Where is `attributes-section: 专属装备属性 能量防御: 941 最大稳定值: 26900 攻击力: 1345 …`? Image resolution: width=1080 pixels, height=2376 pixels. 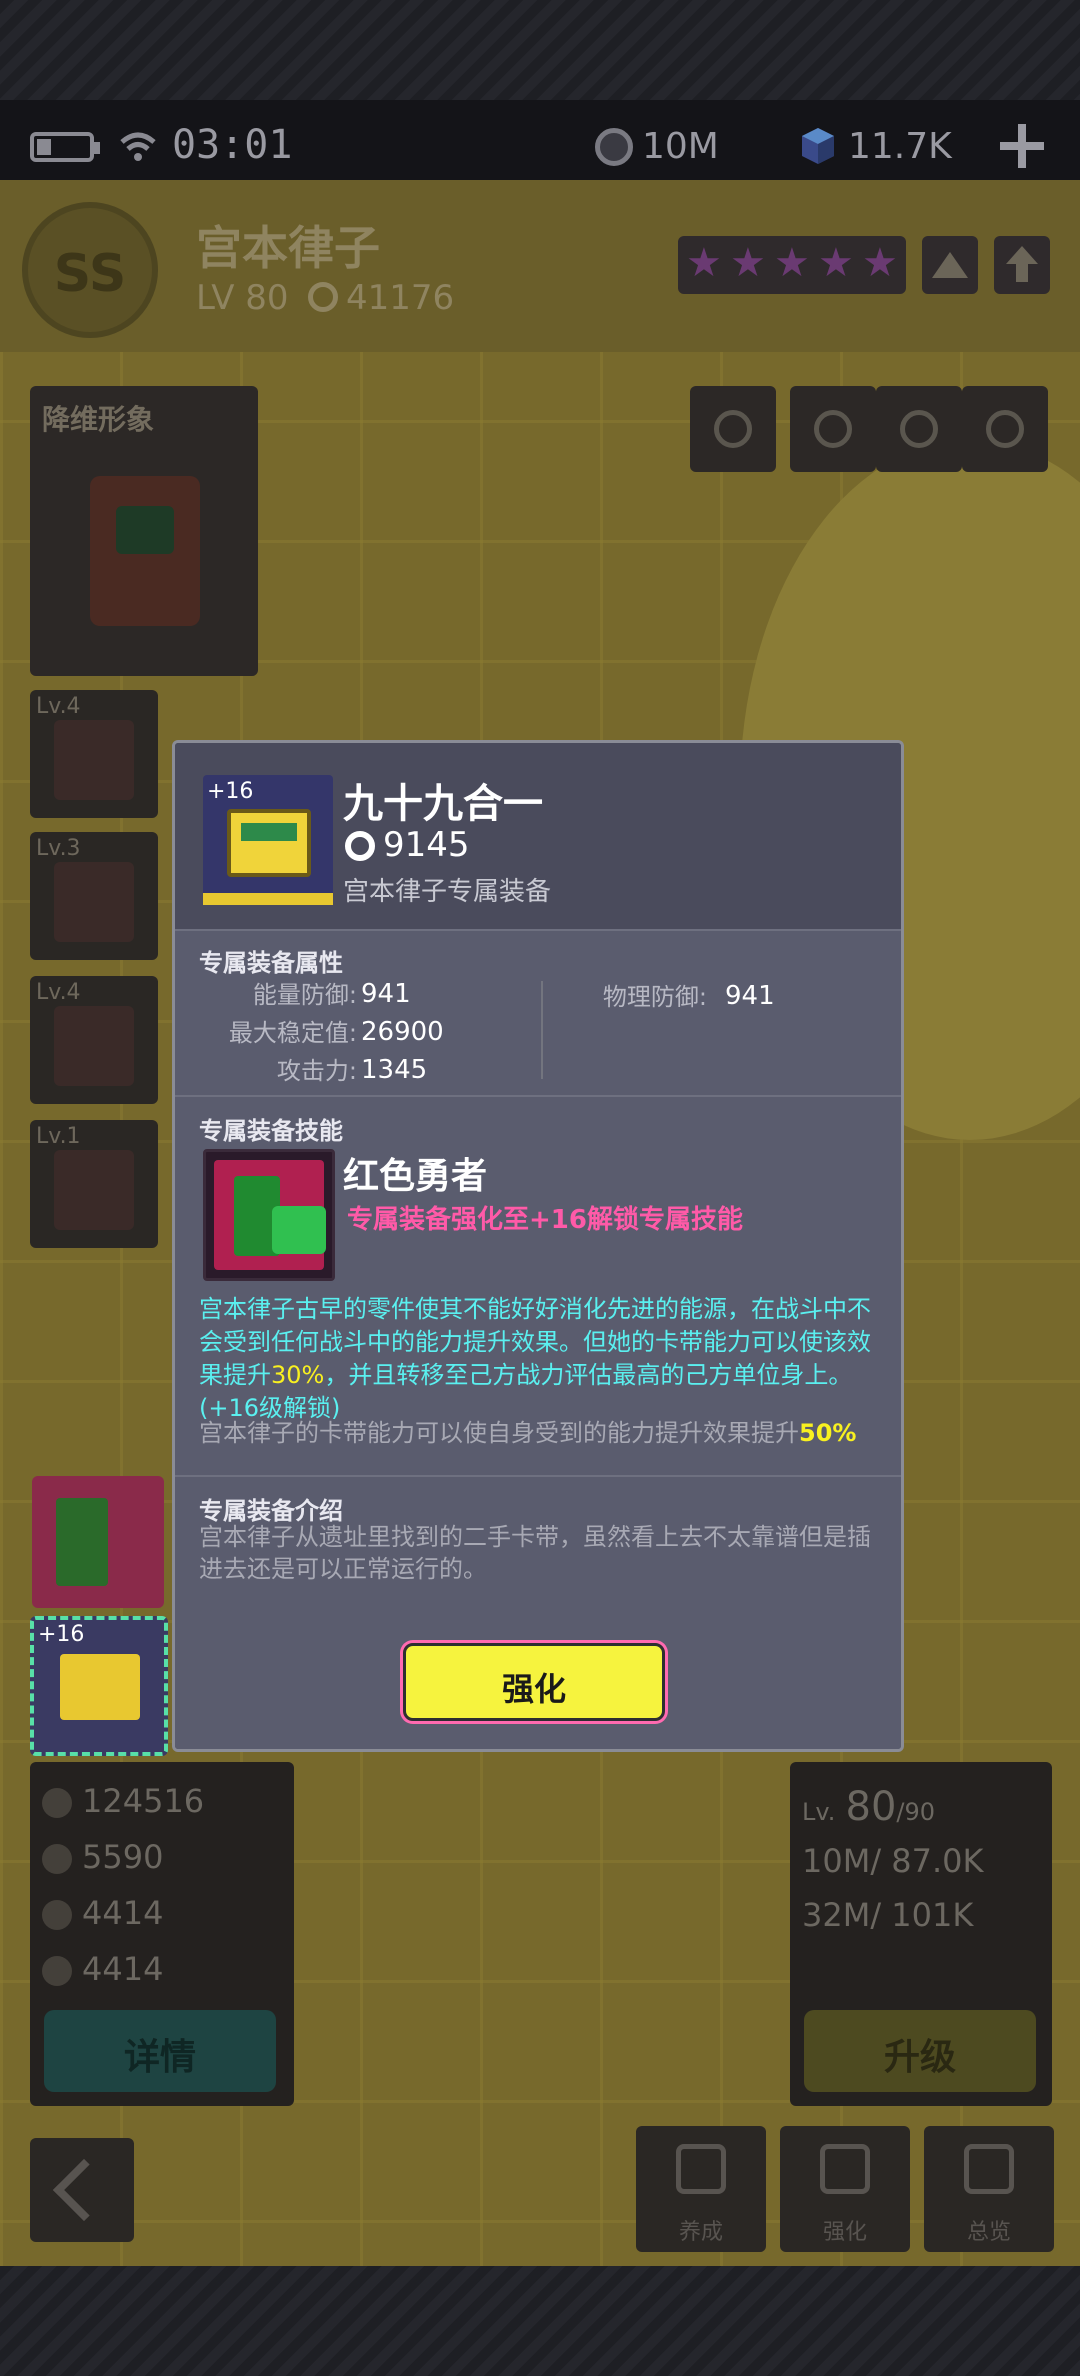 attributes-section: 专属装备属性 能量防御: 941 最大稳定值: 26900 攻击力: 1345 … is located at coordinates (538, 1012).